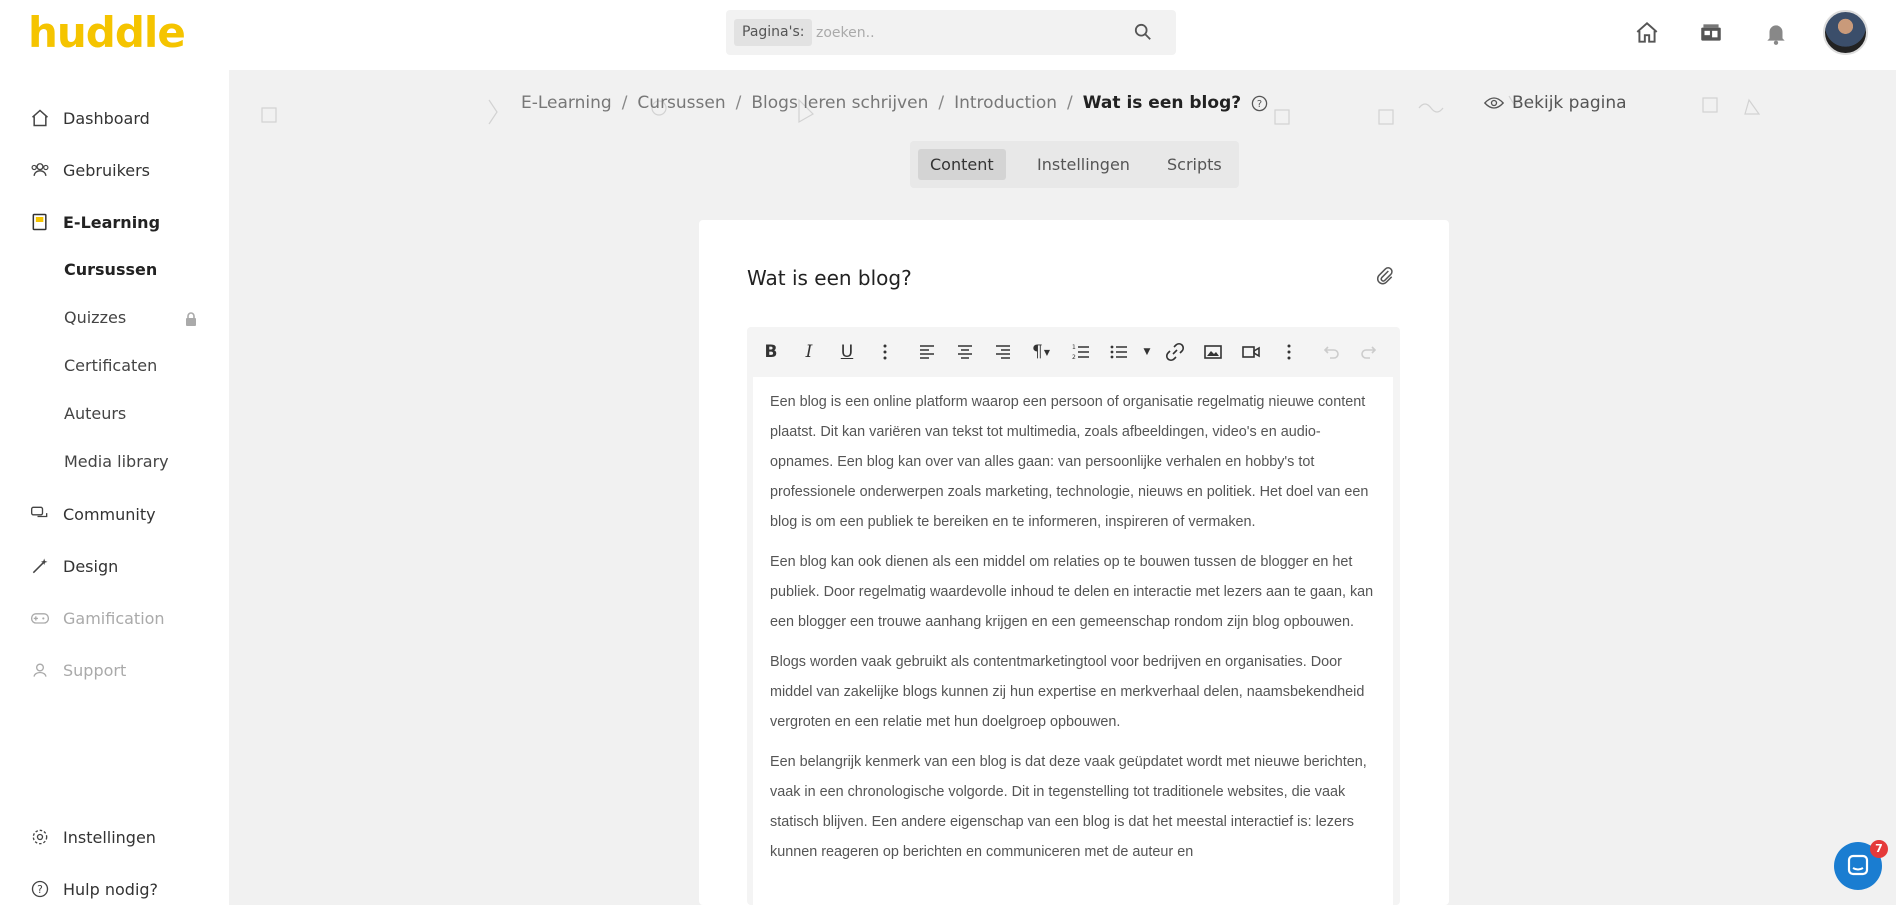 The height and width of the screenshot is (905, 1896). Describe the element at coordinates (1194, 164) in the screenshot. I see `tab-scripts: Scripts` at that location.